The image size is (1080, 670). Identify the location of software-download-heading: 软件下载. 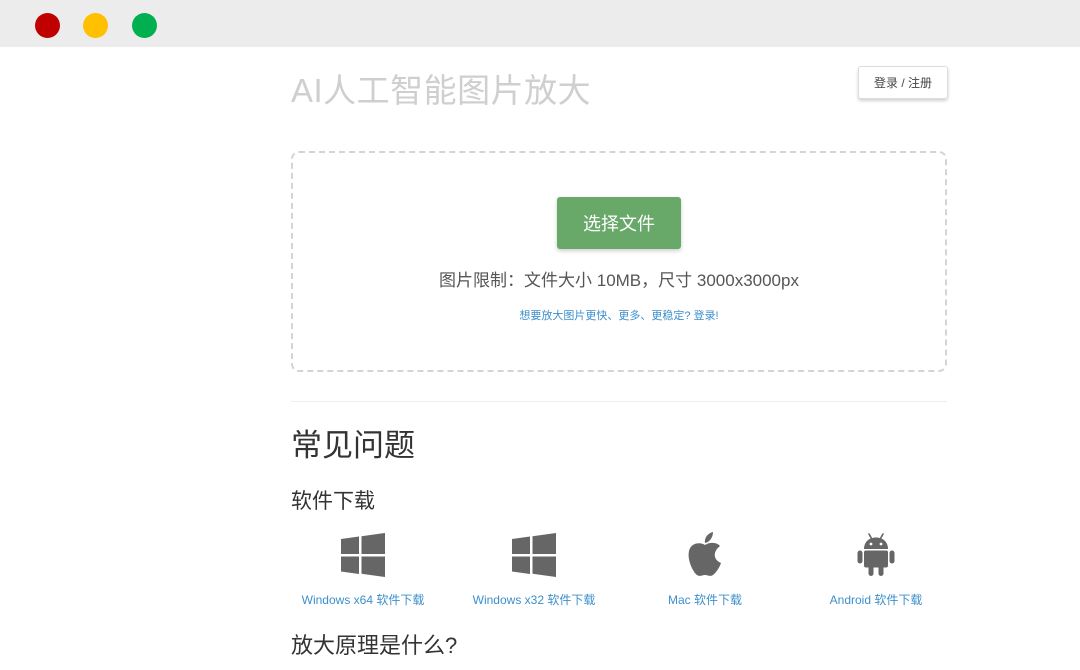
(333, 501).